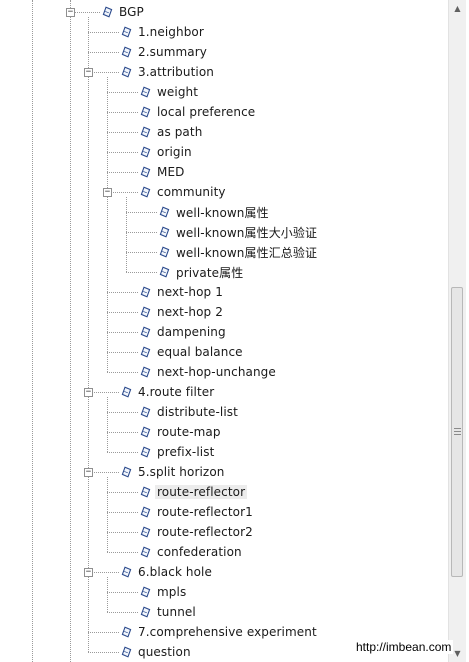 Image resolution: width=469 pixels, height=662 pixels. What do you see at coordinates (171, 32) in the screenshot?
I see `tree-node-label: 1.neighbor` at bounding box center [171, 32].